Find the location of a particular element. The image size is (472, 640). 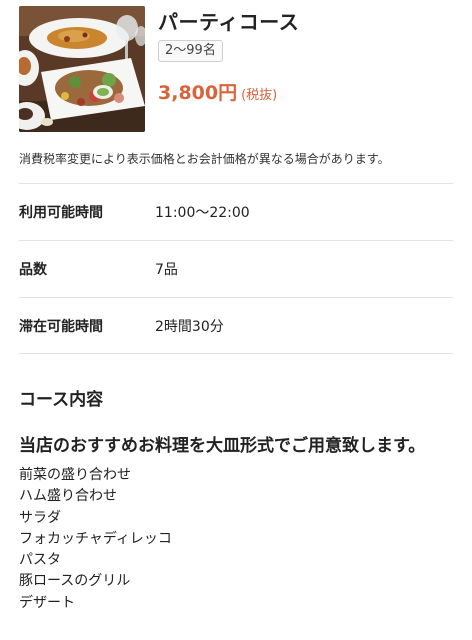

info-label: 品数 is located at coordinates (33, 270).